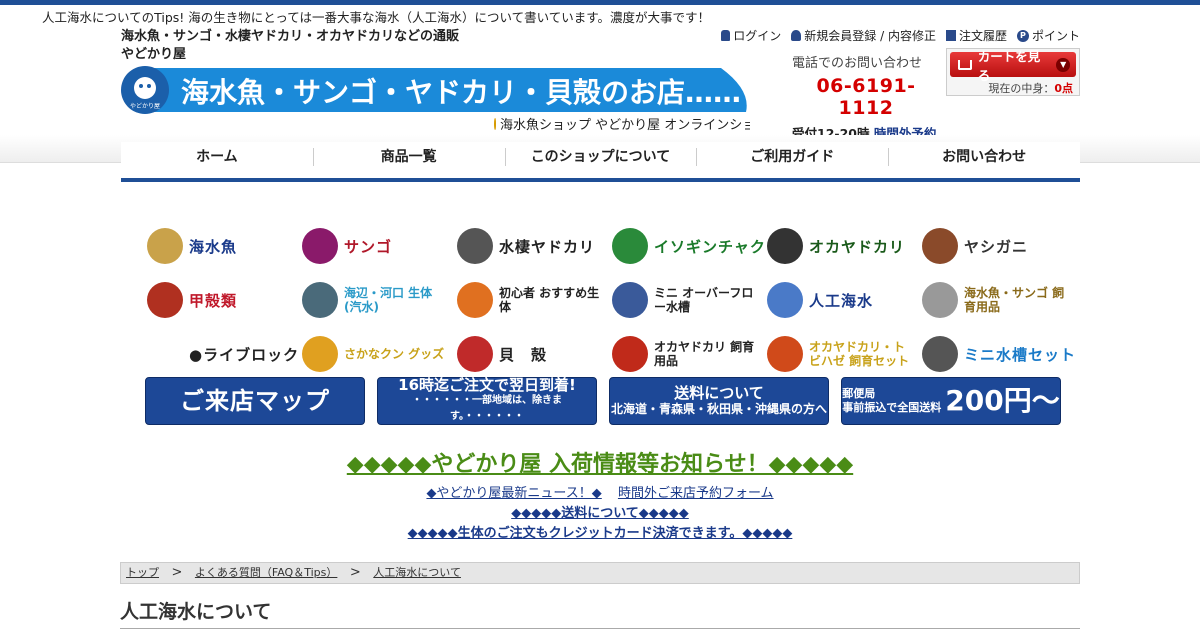 This screenshot has width=1200, height=630. What do you see at coordinates (718, 409) in the screenshot?
I see `shipping-regions: 北海道・青森県・秋田県・沖縄県の方へ` at bounding box center [718, 409].